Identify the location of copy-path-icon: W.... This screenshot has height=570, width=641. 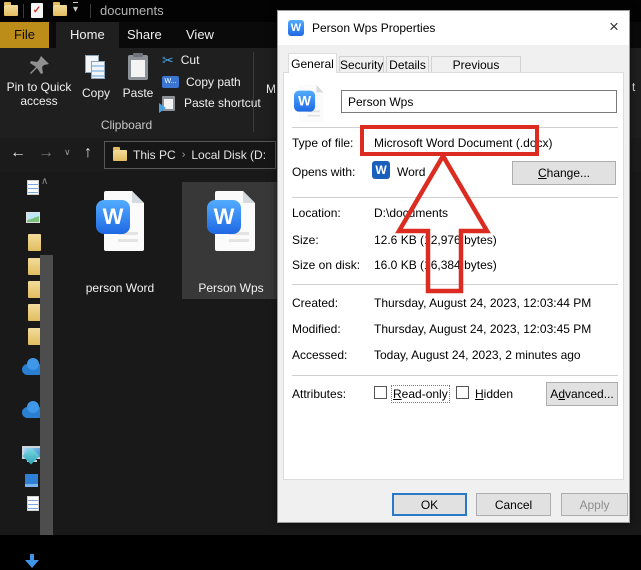
(170, 82).